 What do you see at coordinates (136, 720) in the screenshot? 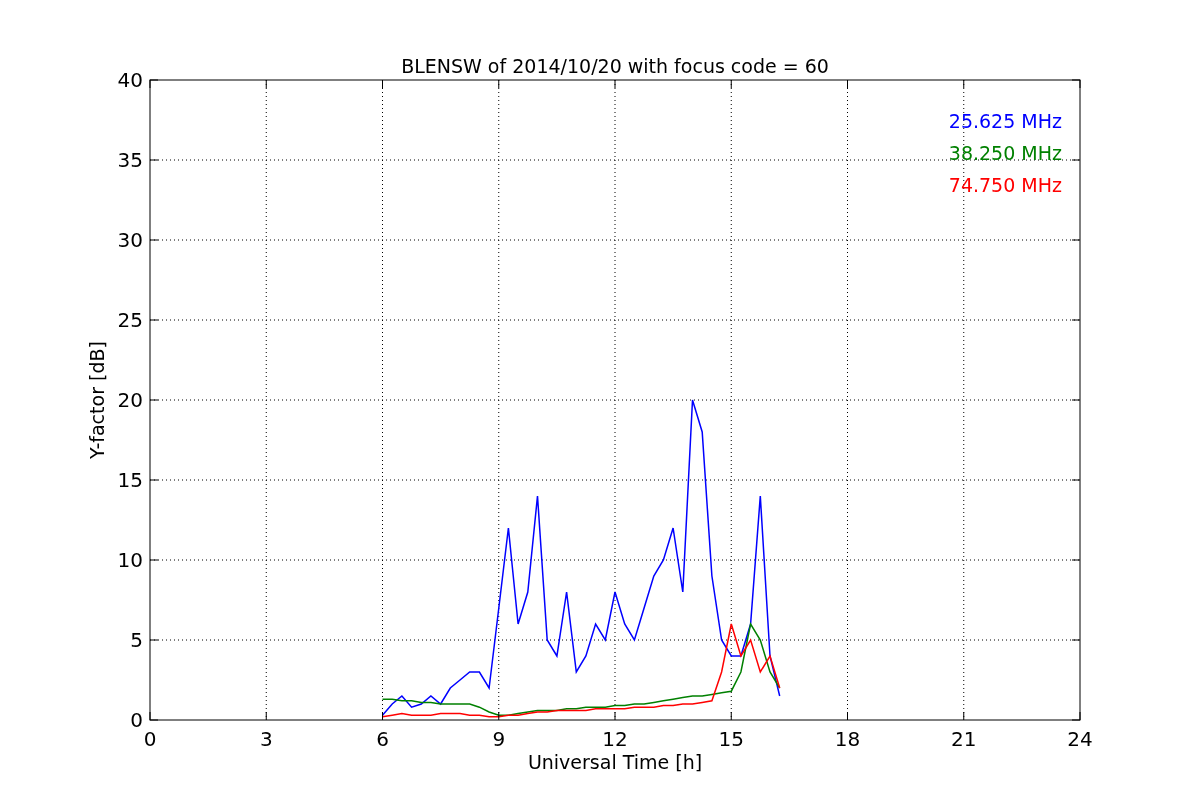
I see `y-tick-label: 0` at bounding box center [136, 720].